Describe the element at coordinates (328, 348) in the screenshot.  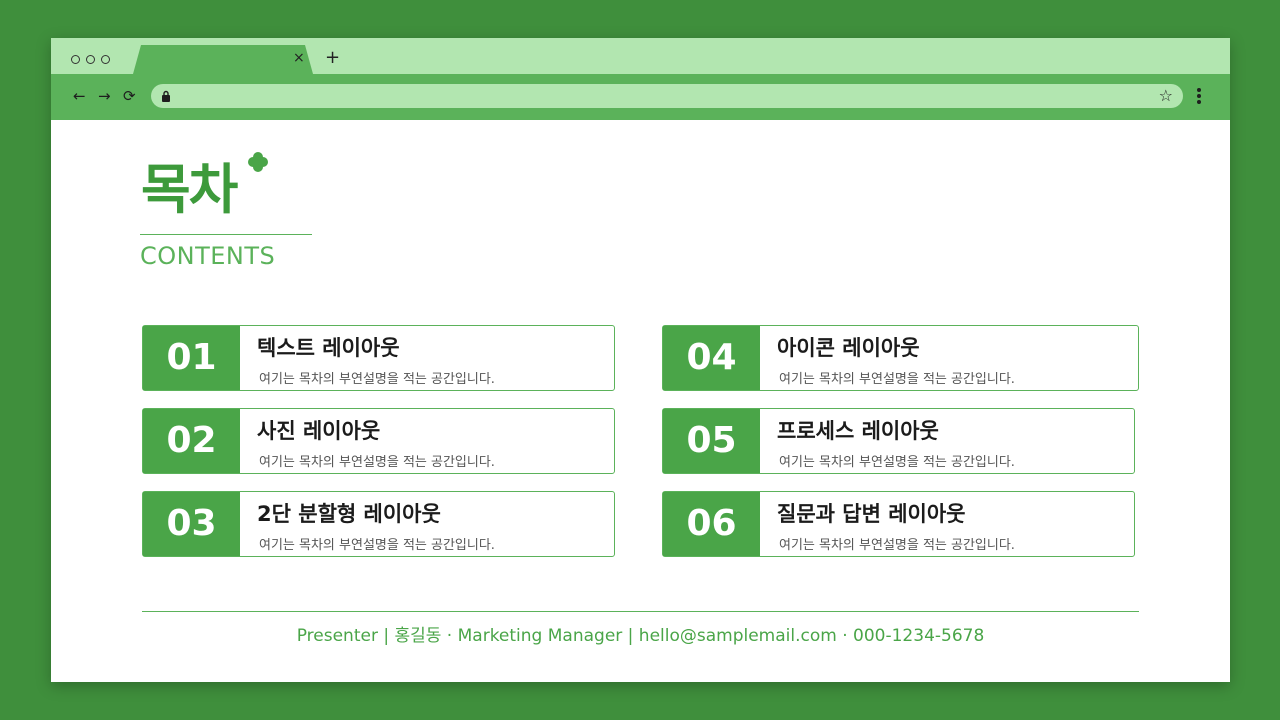
I see `toc-title: 텍스트 레이아웃` at that location.